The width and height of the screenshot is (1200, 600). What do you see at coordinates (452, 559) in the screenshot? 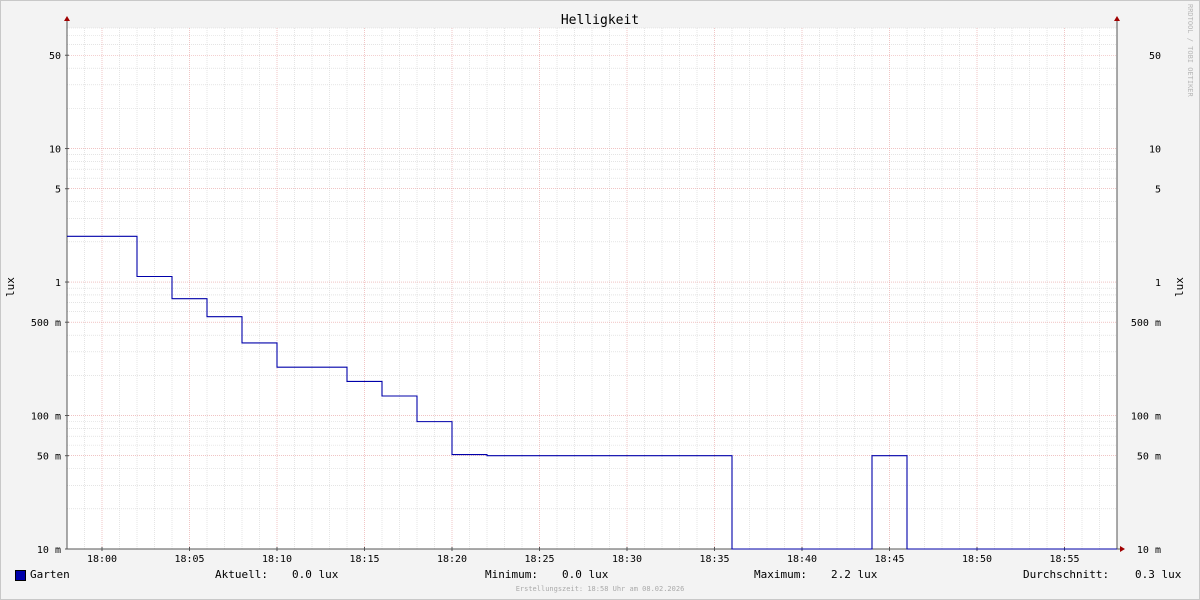
I see `x-tick-label: 18:20` at bounding box center [452, 559].